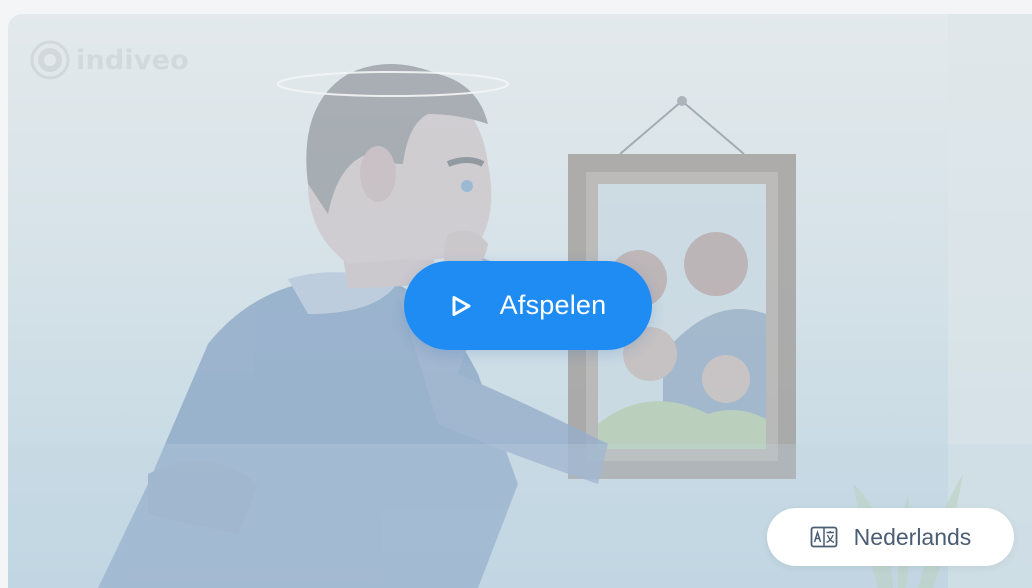  Describe the element at coordinates (461, 305) in the screenshot. I see `play-icon` at that location.